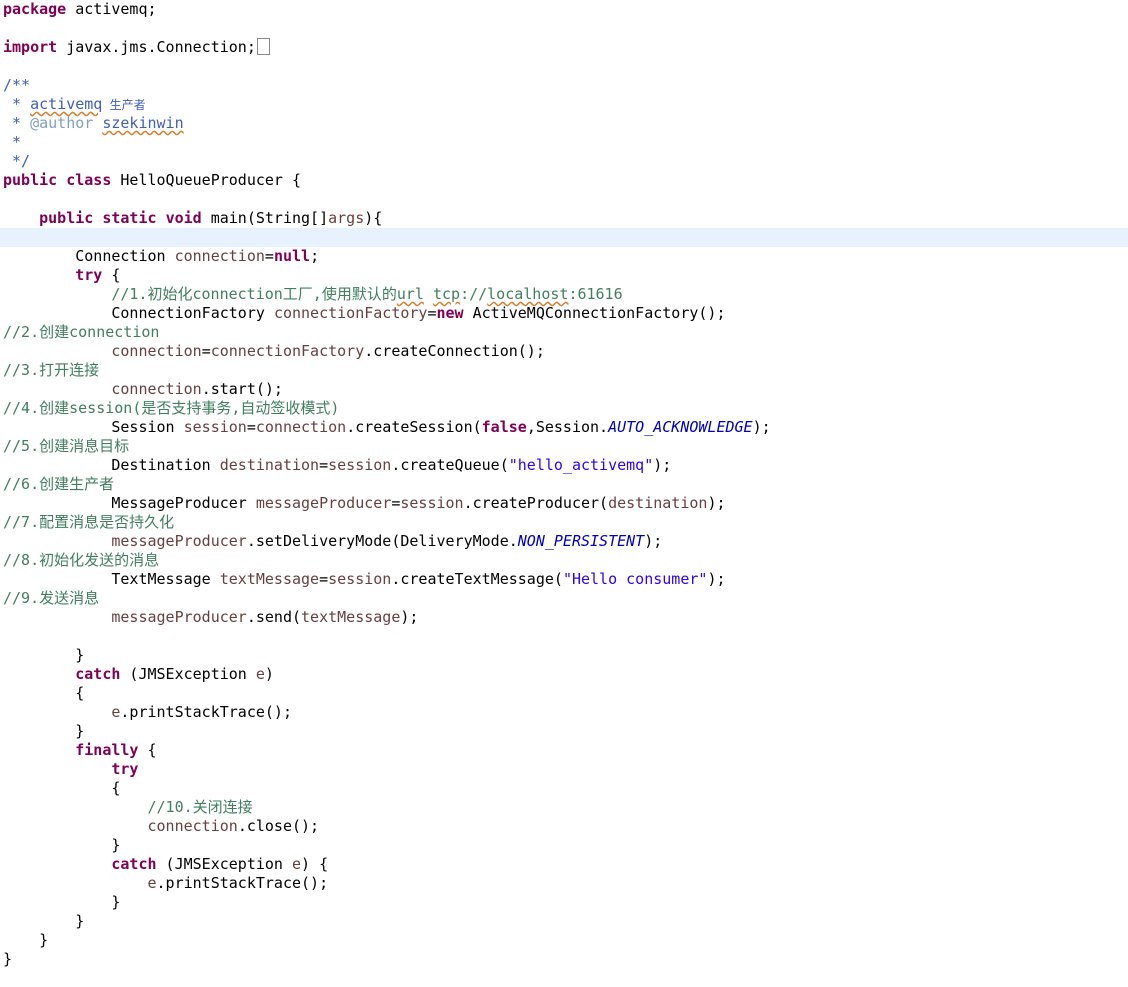  I want to click on code-line: Connection connection=null;, so click(565, 256).